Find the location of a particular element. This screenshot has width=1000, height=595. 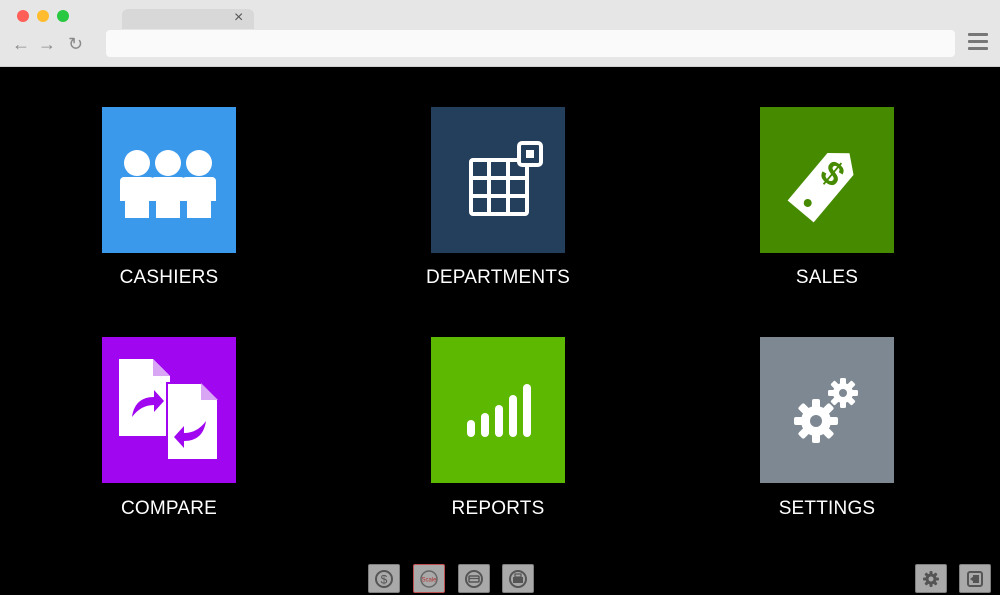

tile-compare is located at coordinates (169, 410).